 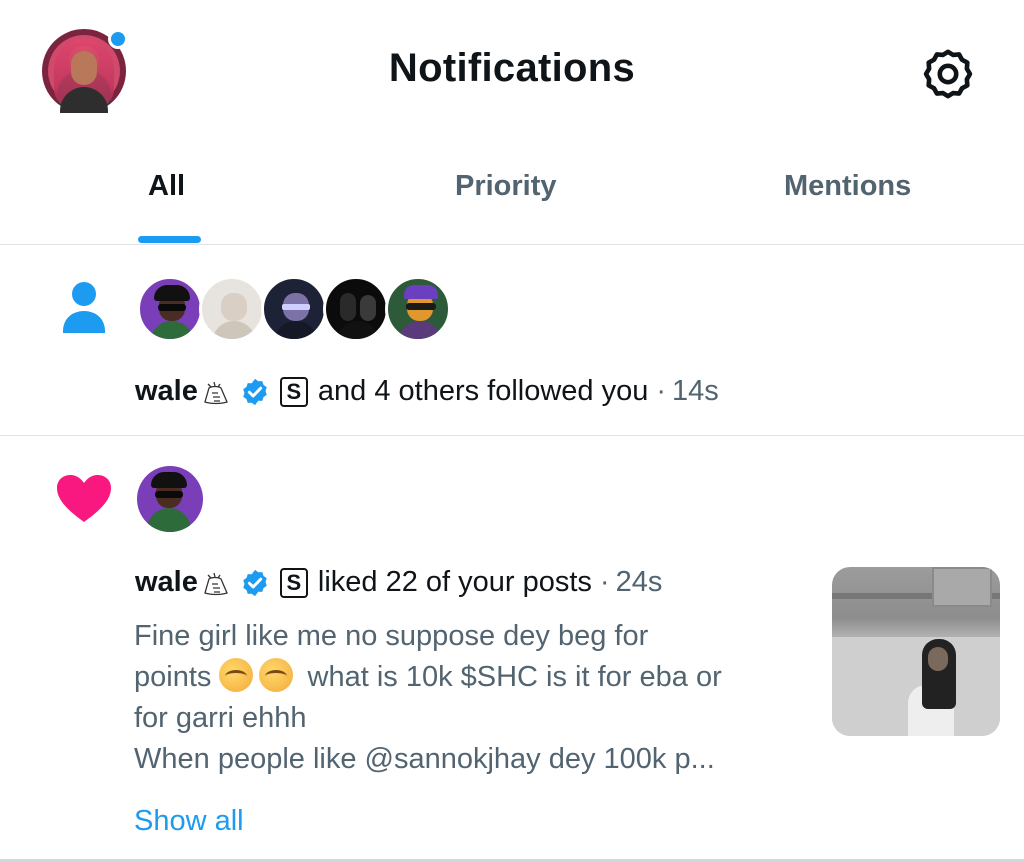 I want to click on tab-priority: Priority, so click(x=506, y=186).